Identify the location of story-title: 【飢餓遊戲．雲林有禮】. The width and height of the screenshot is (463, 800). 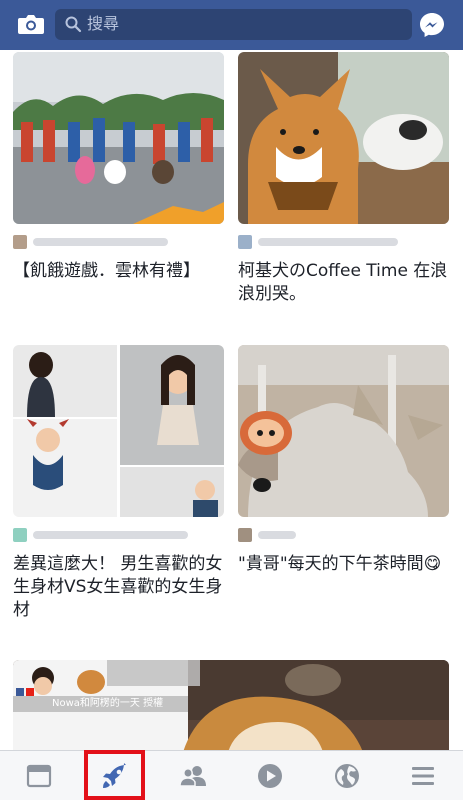
(120, 271).